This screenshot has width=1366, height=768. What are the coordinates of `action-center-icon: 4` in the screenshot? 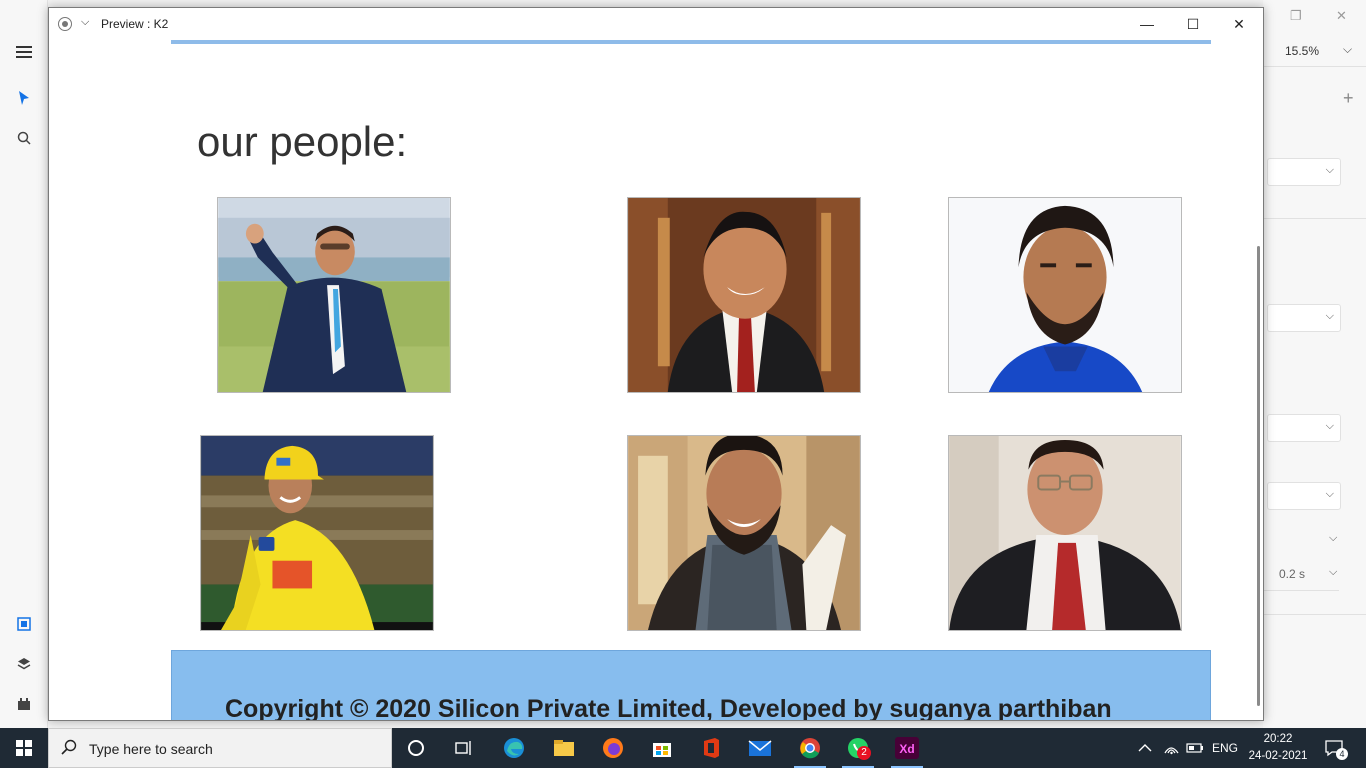 It's located at (1336, 748).